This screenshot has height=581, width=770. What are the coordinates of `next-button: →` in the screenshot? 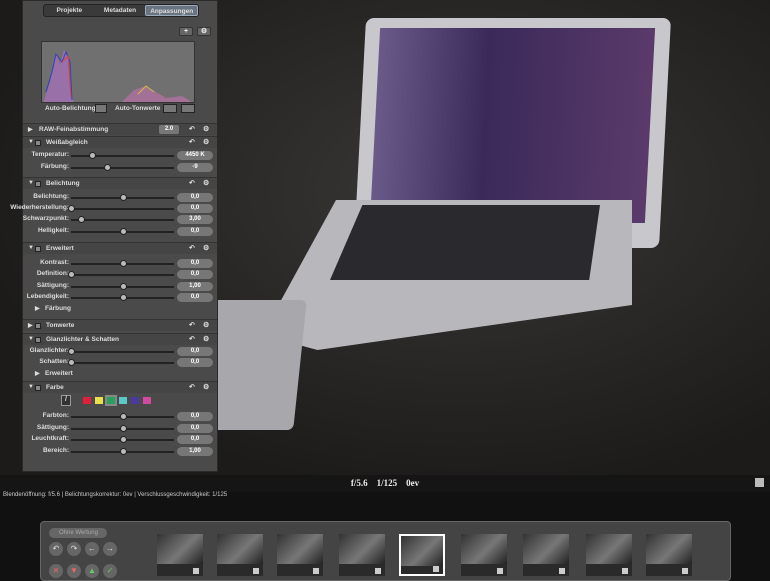 It's located at (110, 549).